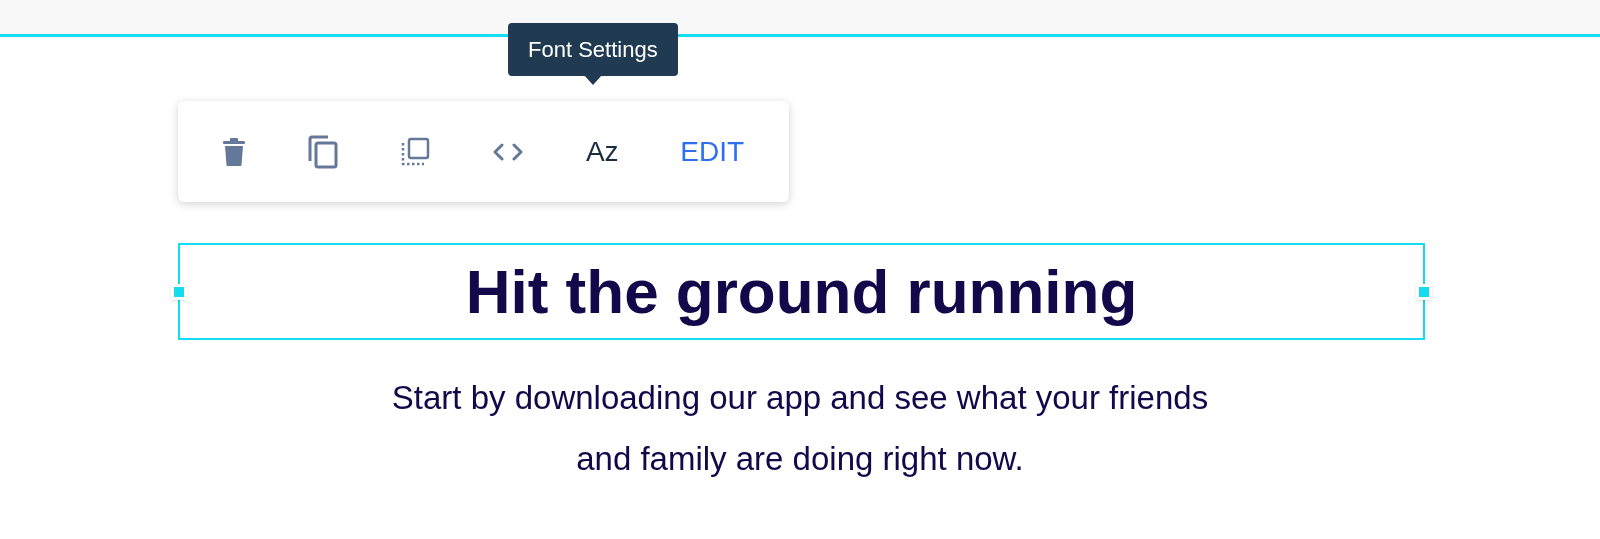 The height and width of the screenshot is (539, 1600). I want to click on tooltip-arrow, so click(592, 80).